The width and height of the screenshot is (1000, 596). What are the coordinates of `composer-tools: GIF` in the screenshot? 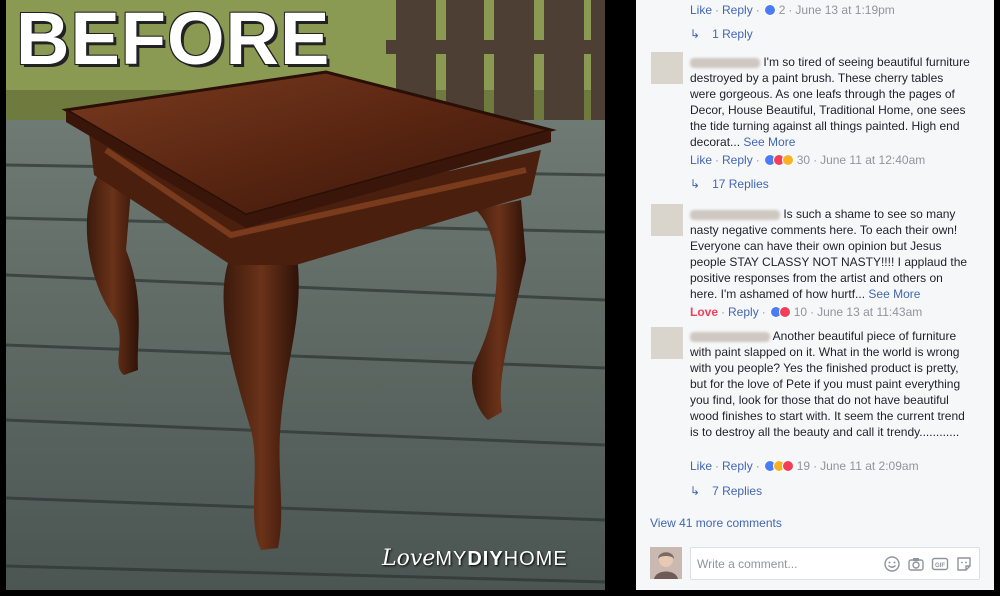 It's located at (928, 564).